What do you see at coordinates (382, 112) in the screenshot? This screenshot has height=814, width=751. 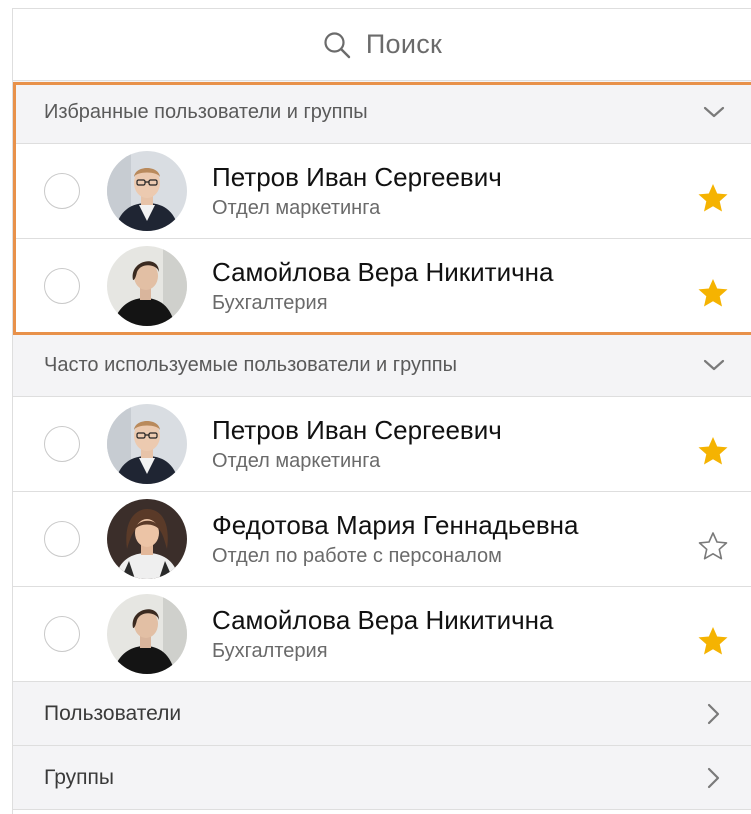 I see `section-favorites-header: Избранные пользователи и группы` at bounding box center [382, 112].